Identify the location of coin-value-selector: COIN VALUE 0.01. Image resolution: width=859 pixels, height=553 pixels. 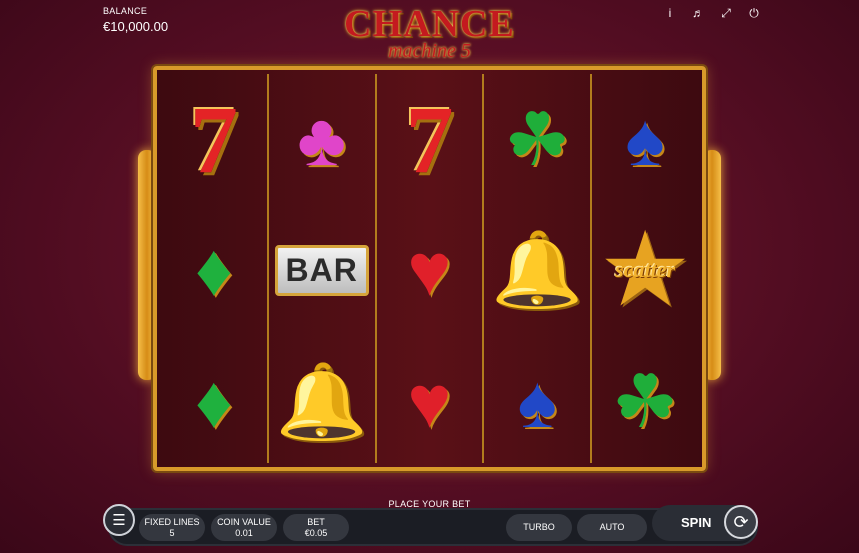
(244, 527).